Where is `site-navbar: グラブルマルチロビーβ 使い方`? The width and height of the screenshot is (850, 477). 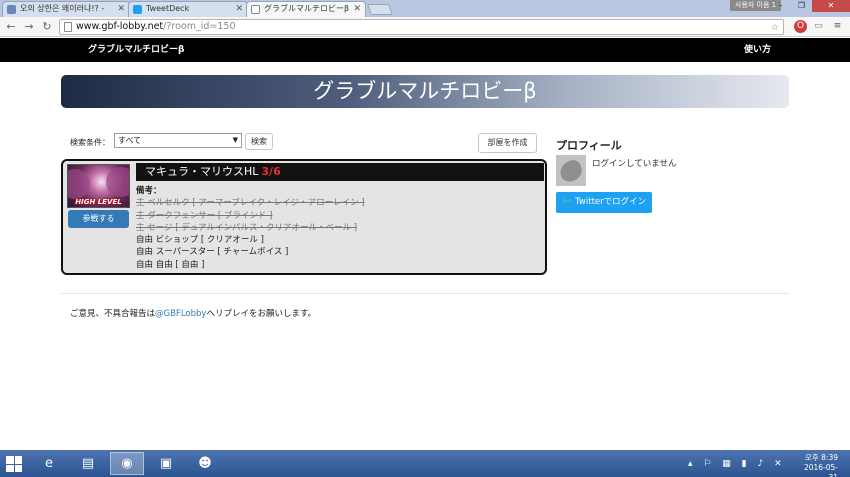
site-navbar: グラブルマルチロビーβ 使い方 is located at coordinates (425, 50).